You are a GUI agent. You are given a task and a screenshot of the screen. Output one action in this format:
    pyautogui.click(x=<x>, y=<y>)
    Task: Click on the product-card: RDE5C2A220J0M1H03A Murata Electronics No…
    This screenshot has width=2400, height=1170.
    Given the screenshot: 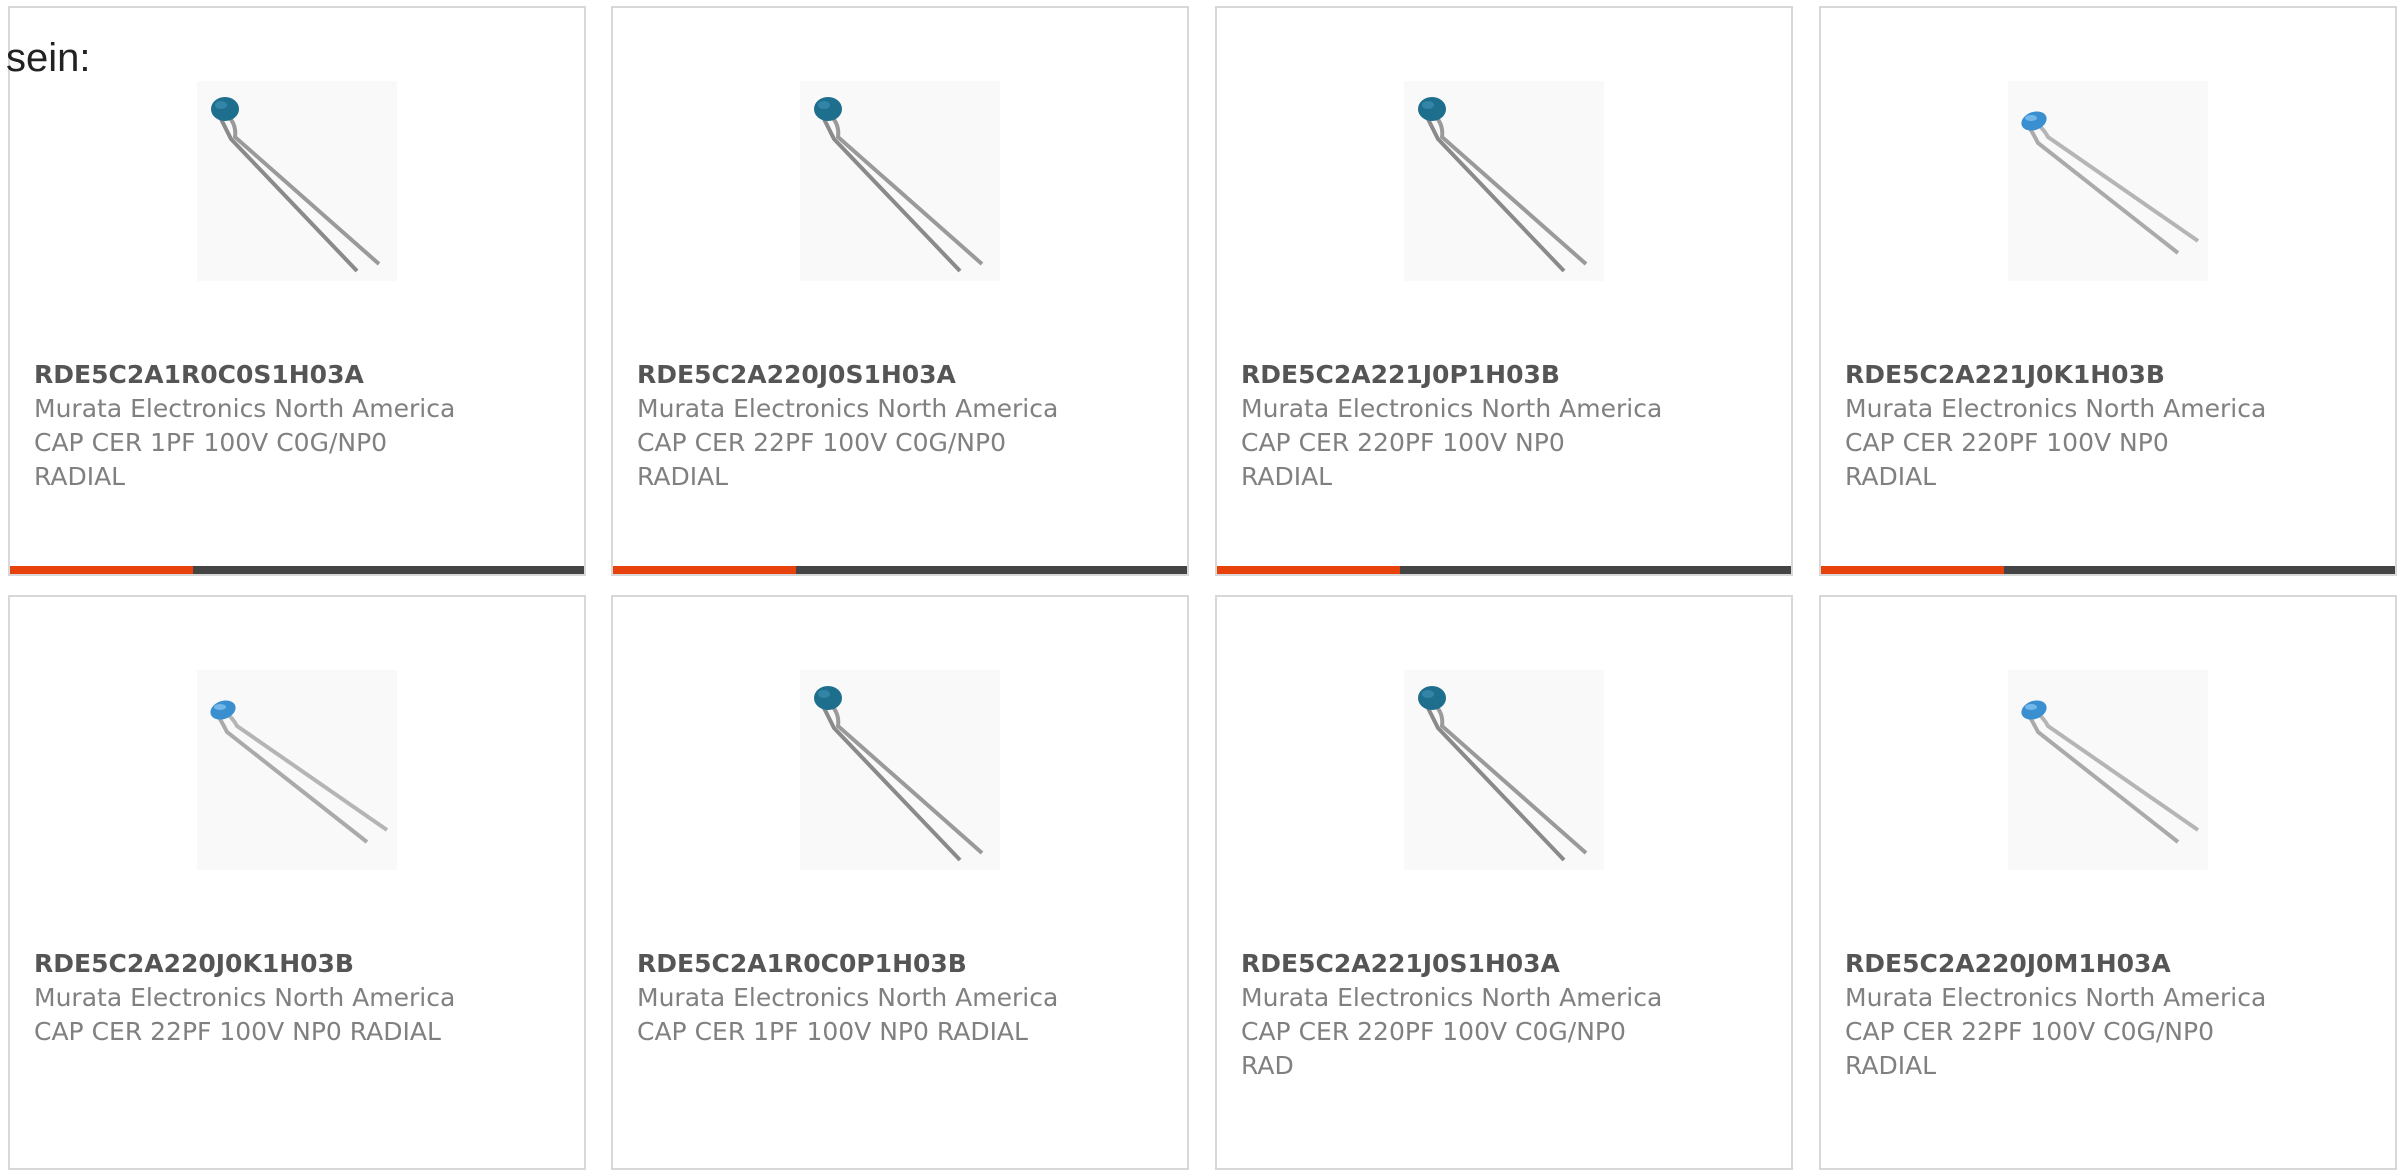 What is the action you would take?
    pyautogui.click(x=2108, y=882)
    